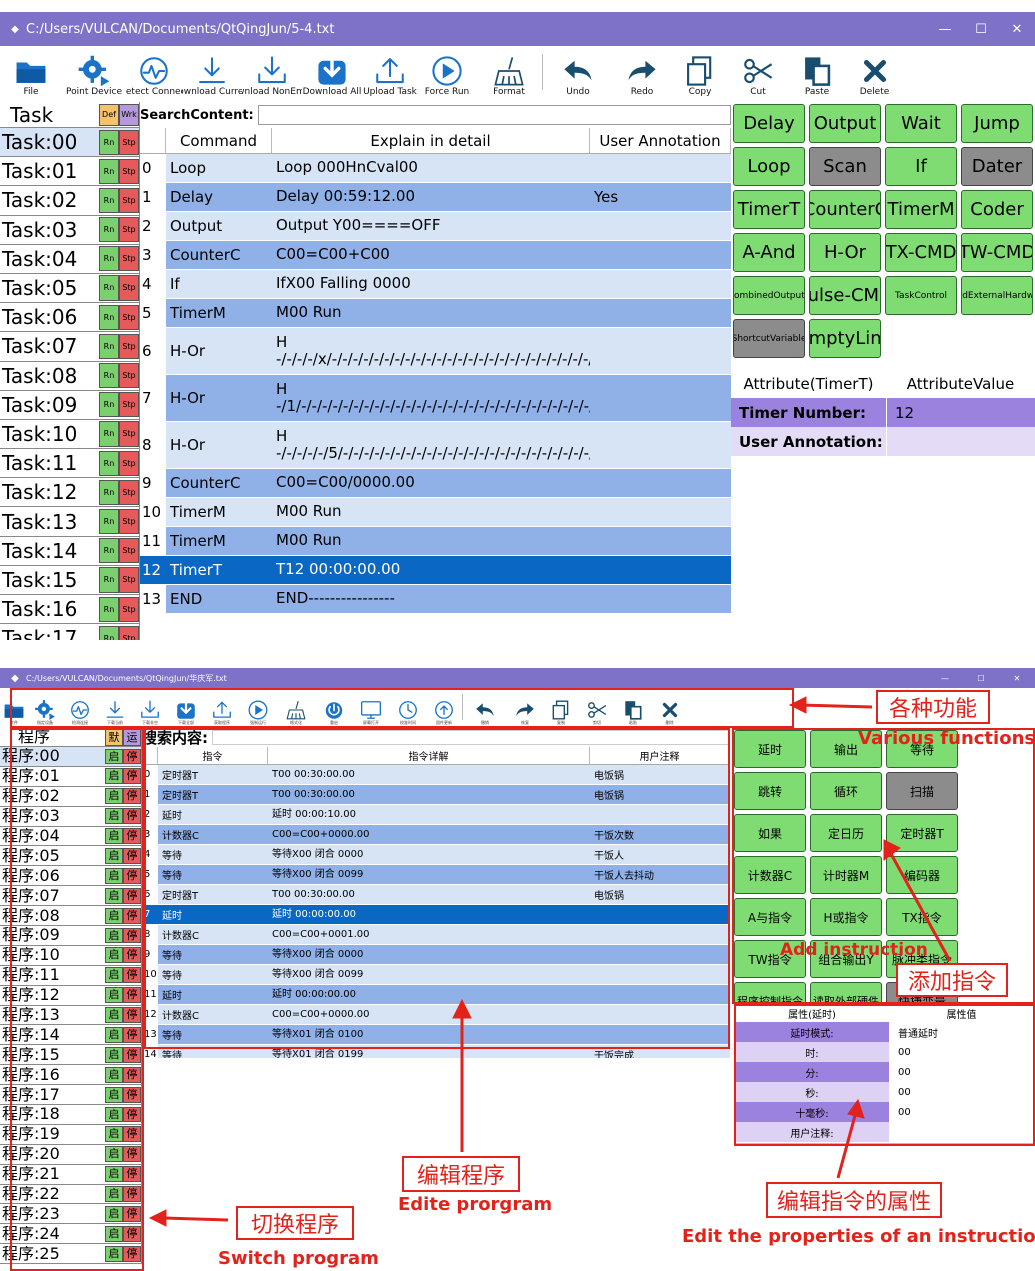  What do you see at coordinates (797, 705) in the screenshot?
I see `arrow-functions-head` at bounding box center [797, 705].